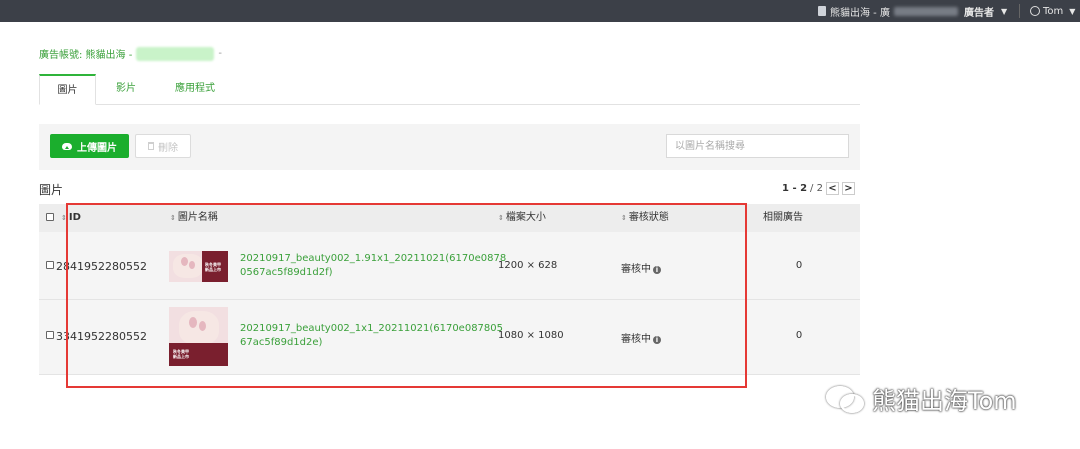 The image size is (1080, 449). I want to click on breadcrumb-suffix: -, so click(220, 53).